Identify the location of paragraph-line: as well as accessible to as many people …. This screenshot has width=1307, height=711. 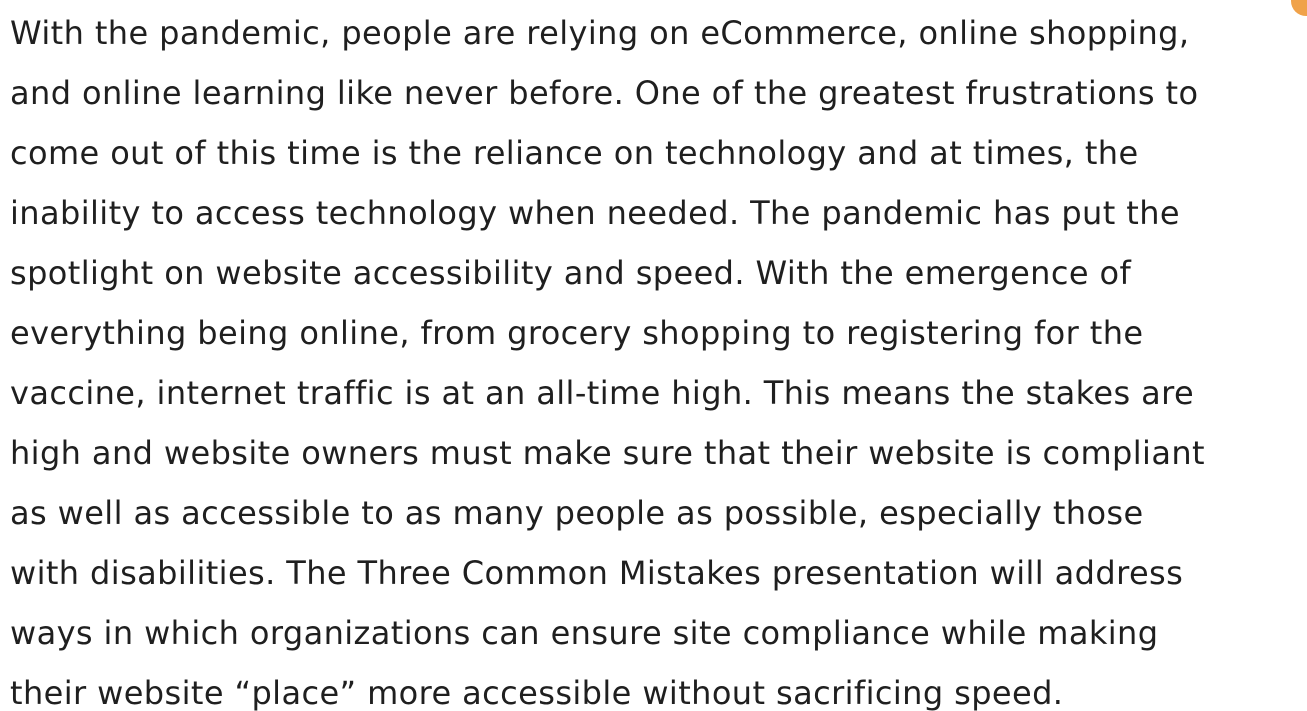
(577, 513).